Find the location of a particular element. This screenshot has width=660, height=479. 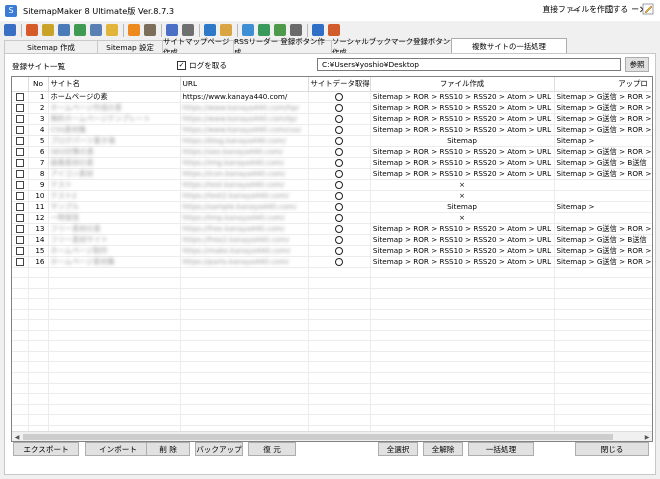

row-url: https://free2.kanaya440.com/ is located at coordinates (244, 240).